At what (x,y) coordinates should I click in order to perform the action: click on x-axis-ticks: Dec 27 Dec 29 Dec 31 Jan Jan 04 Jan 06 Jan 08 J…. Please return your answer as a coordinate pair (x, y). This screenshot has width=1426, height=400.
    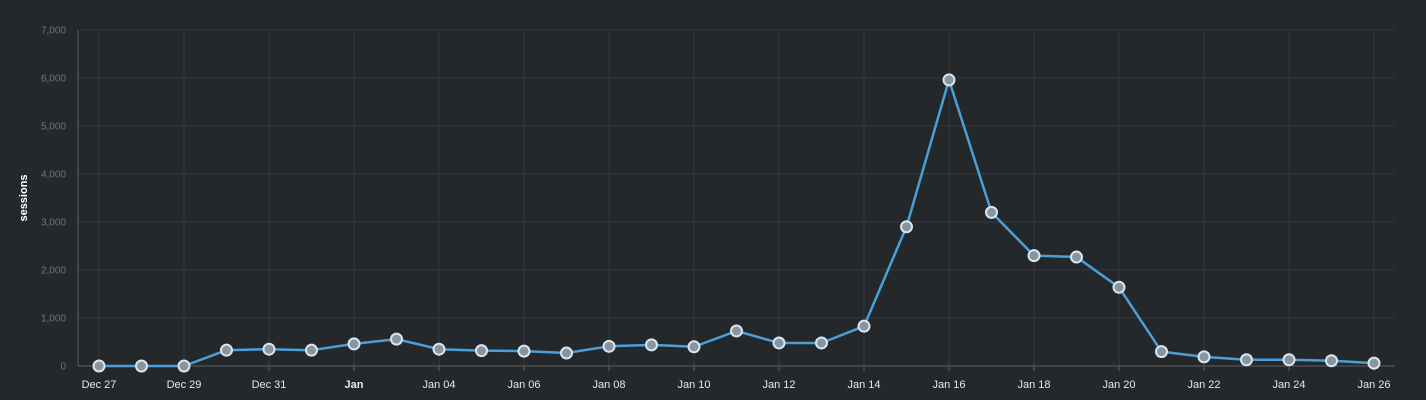
    Looking at the image, I should click on (736, 385).